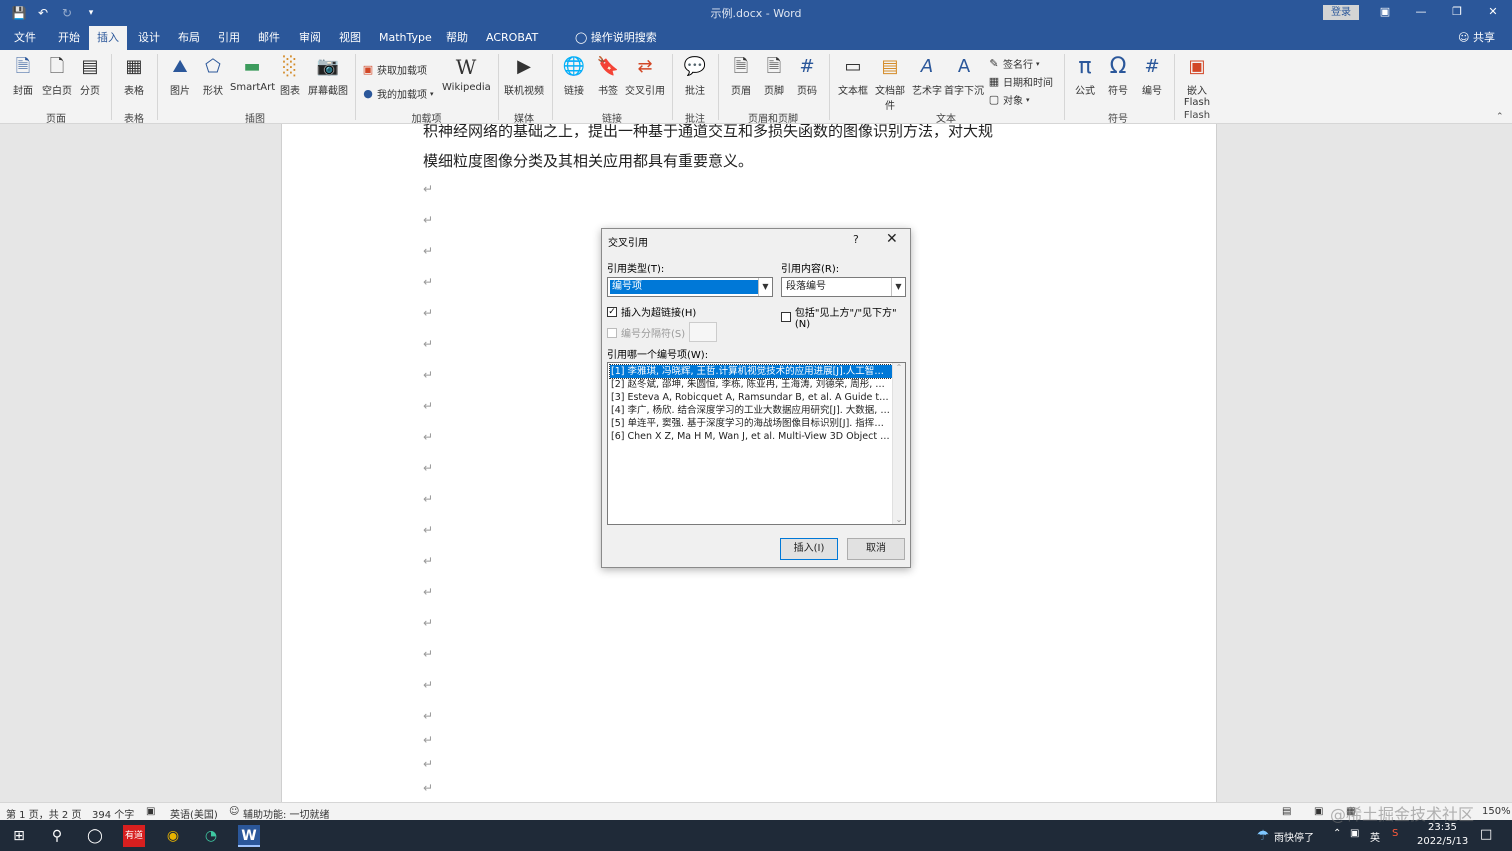  What do you see at coordinates (1385, 12) in the screenshot?
I see `ribbon-display-icon: ▣` at bounding box center [1385, 12].